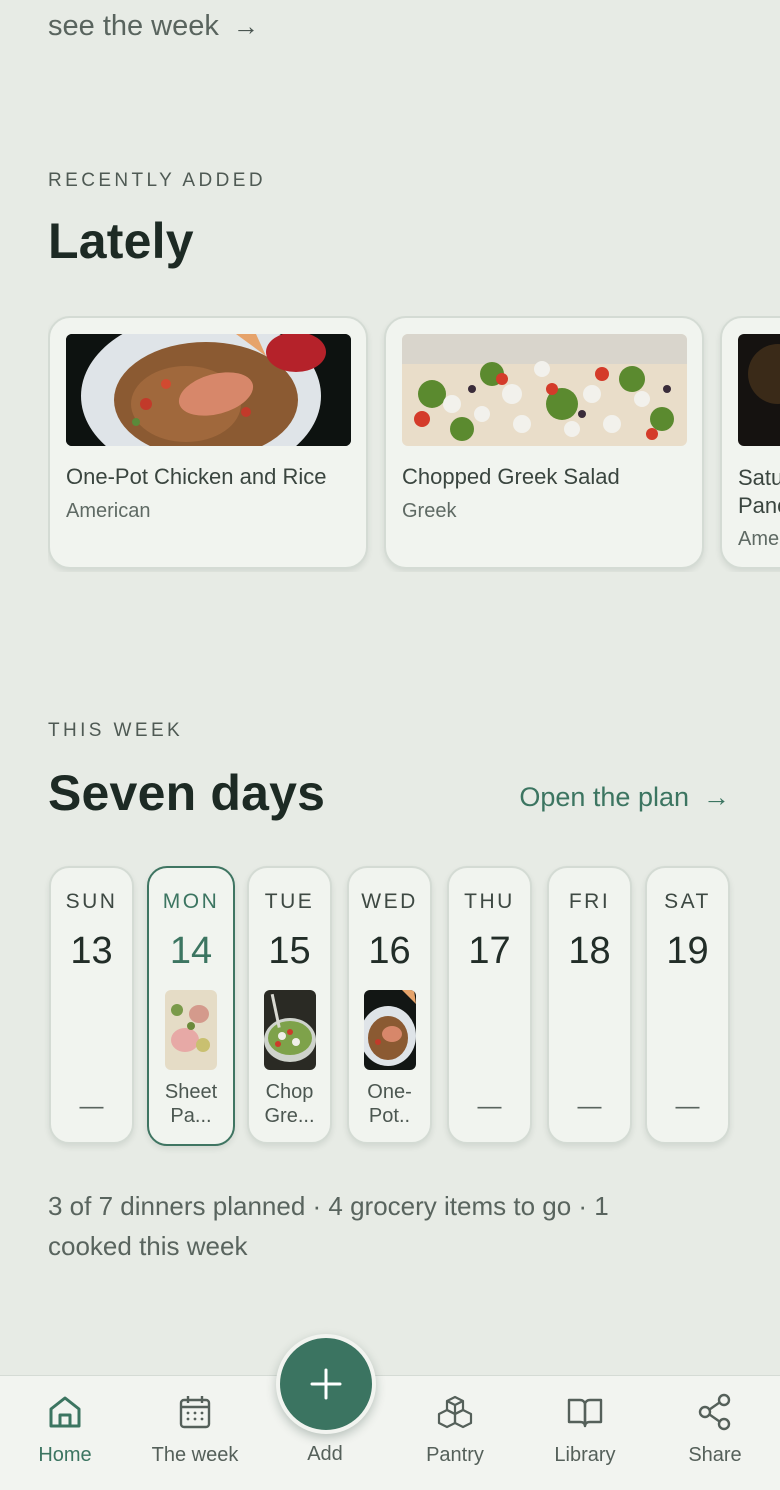 This screenshot has height=1490, width=780. I want to click on recipe-cuisine: Greek, so click(429, 511).